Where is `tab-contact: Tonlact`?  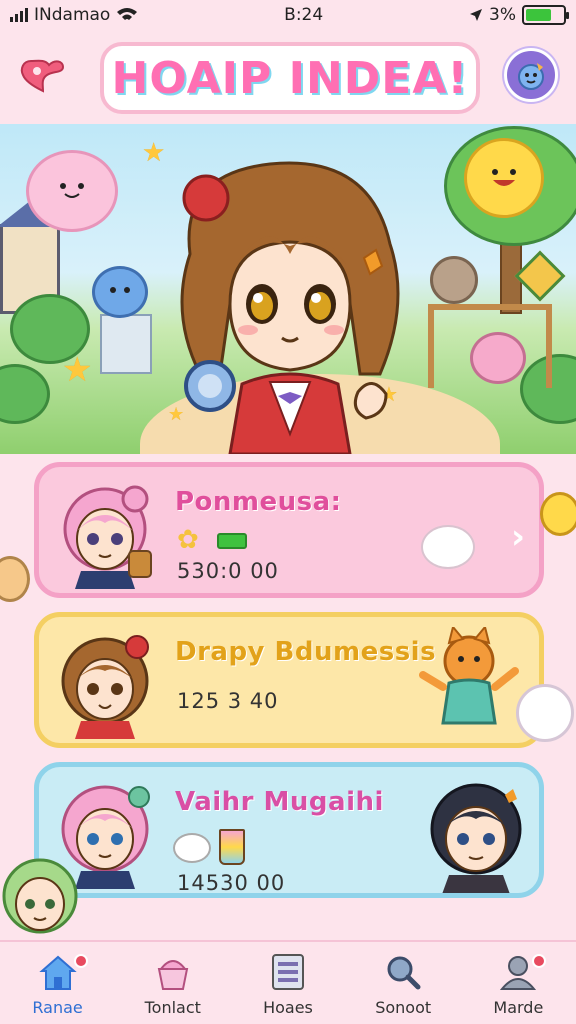 tab-contact: Tonlact is located at coordinates (173, 984).